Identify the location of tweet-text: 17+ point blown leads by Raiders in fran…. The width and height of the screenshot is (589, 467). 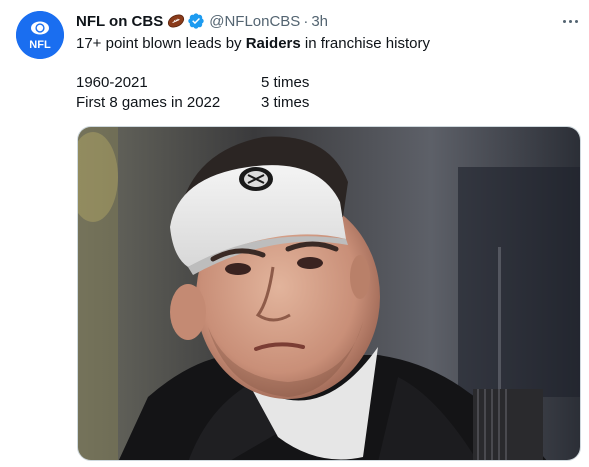
(253, 43).